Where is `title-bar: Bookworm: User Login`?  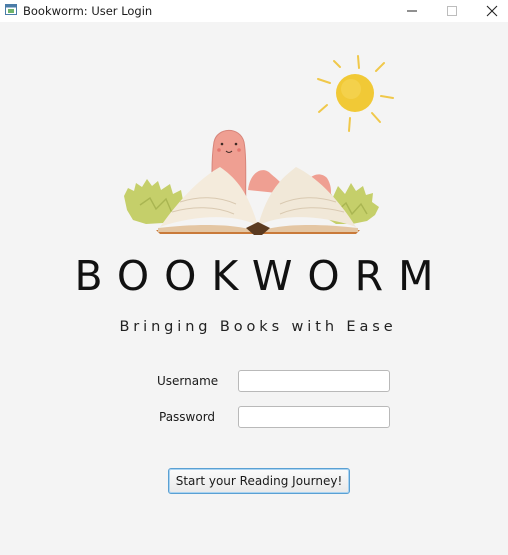
title-bar: Bookworm: User Login is located at coordinates (254, 11).